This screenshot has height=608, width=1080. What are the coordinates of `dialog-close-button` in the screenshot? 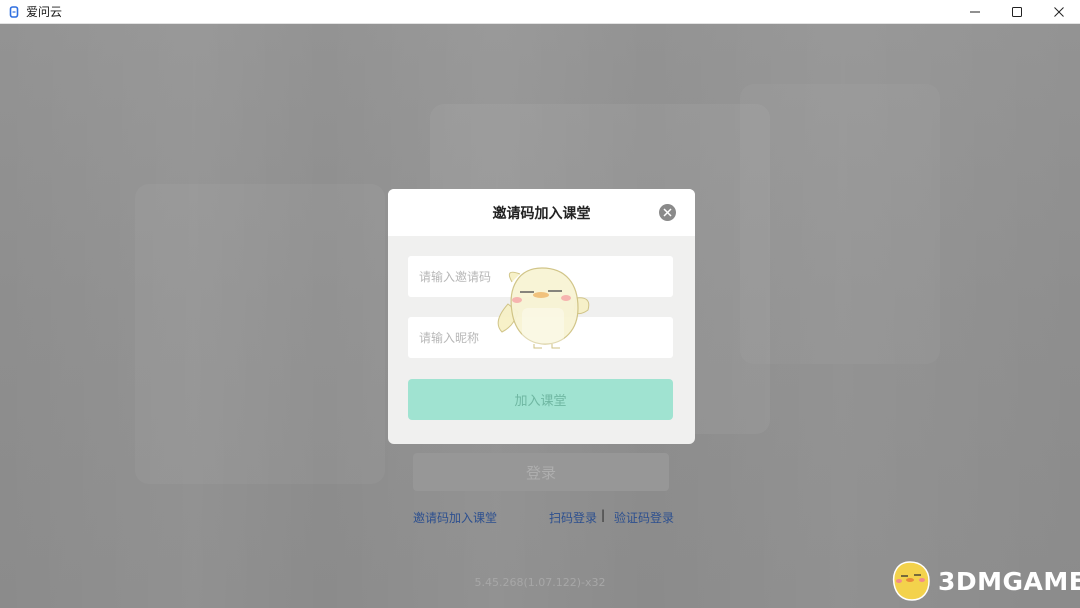 It's located at (667, 212).